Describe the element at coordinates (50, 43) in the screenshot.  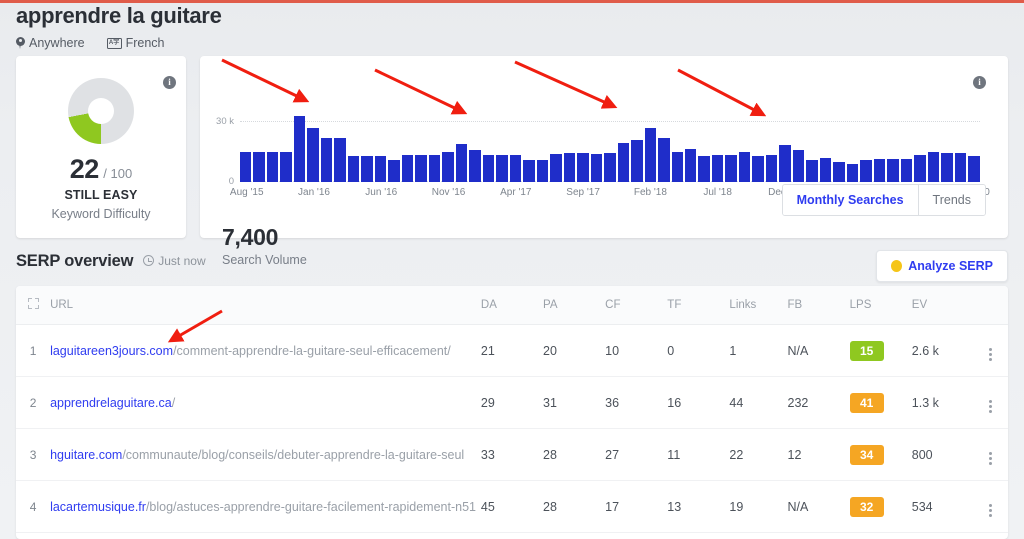
I see `location-meta: Anywhere` at that location.